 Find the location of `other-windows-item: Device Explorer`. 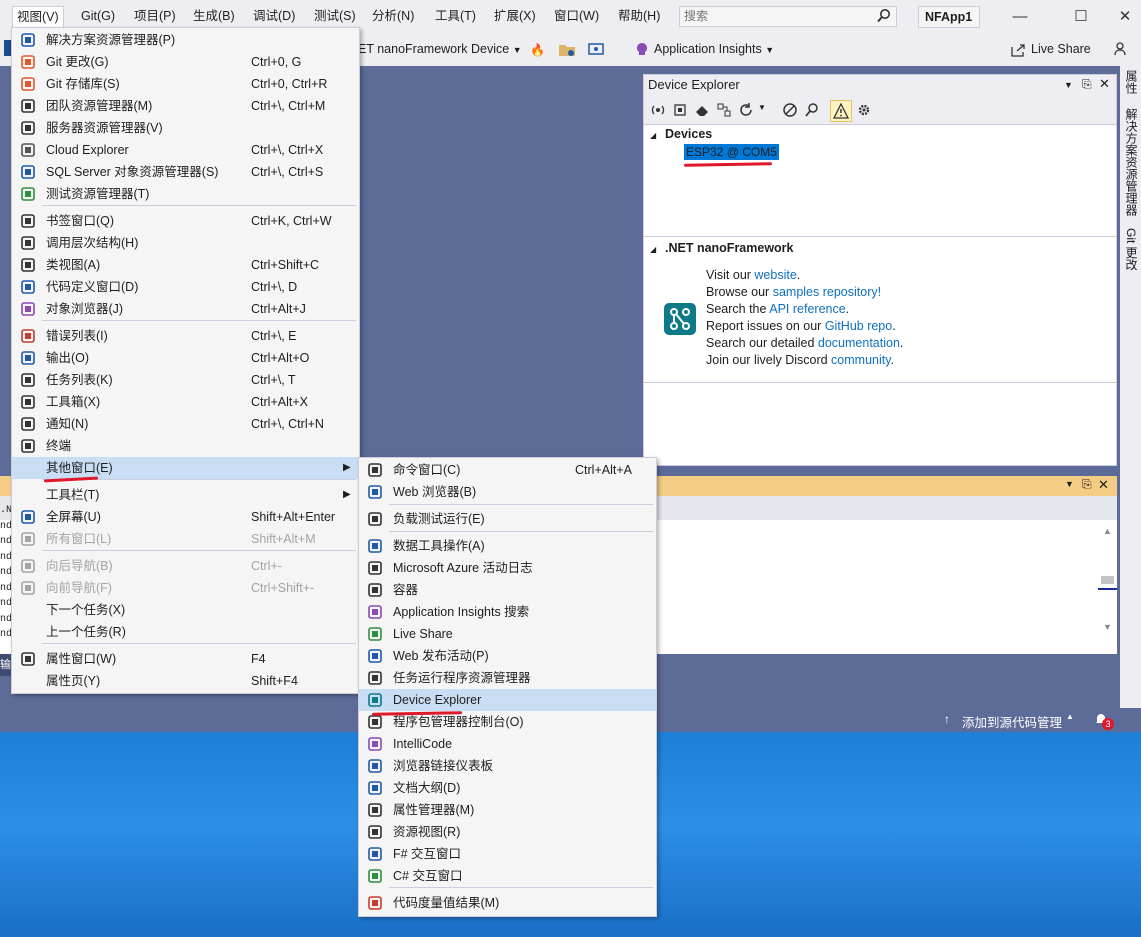

other-windows-item: Device Explorer is located at coordinates (507, 700).